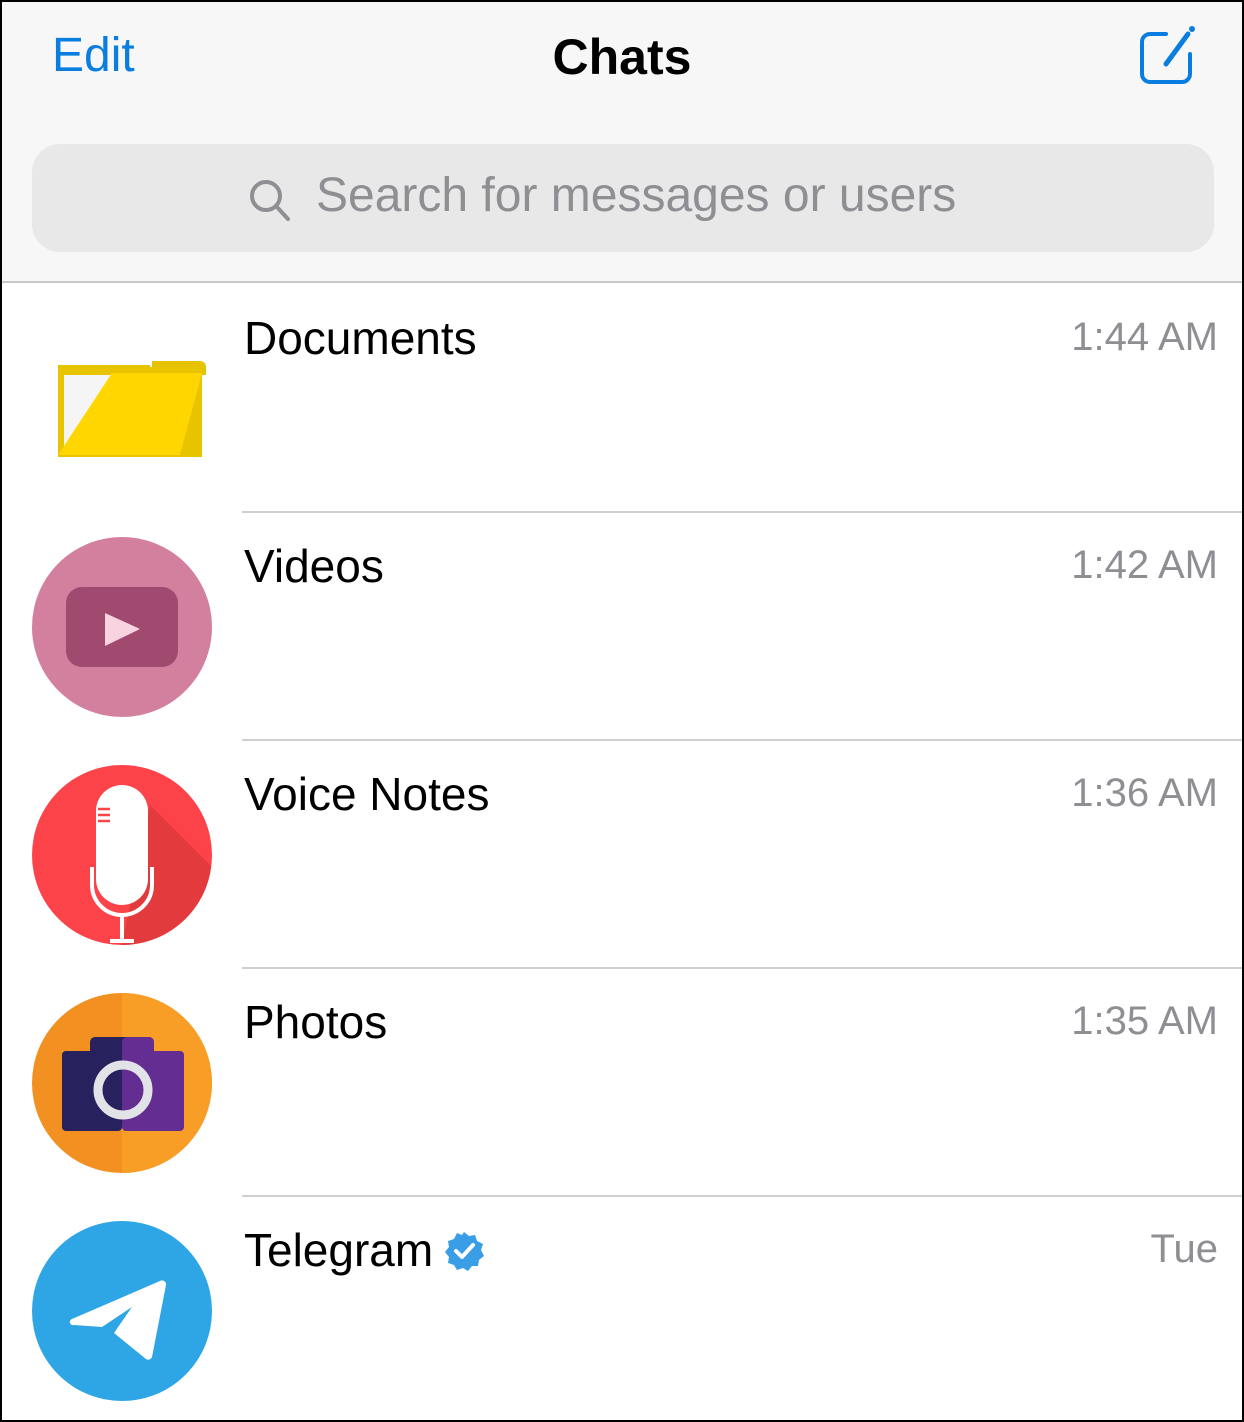 The width and height of the screenshot is (1244, 1422). I want to click on page-title: Chats, so click(622, 57).